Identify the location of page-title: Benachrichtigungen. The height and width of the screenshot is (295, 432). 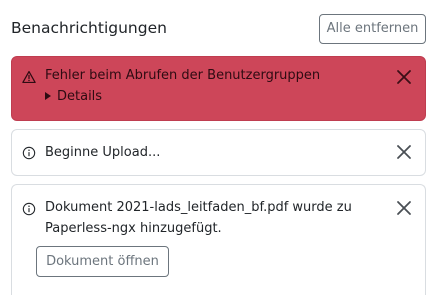
(89, 28).